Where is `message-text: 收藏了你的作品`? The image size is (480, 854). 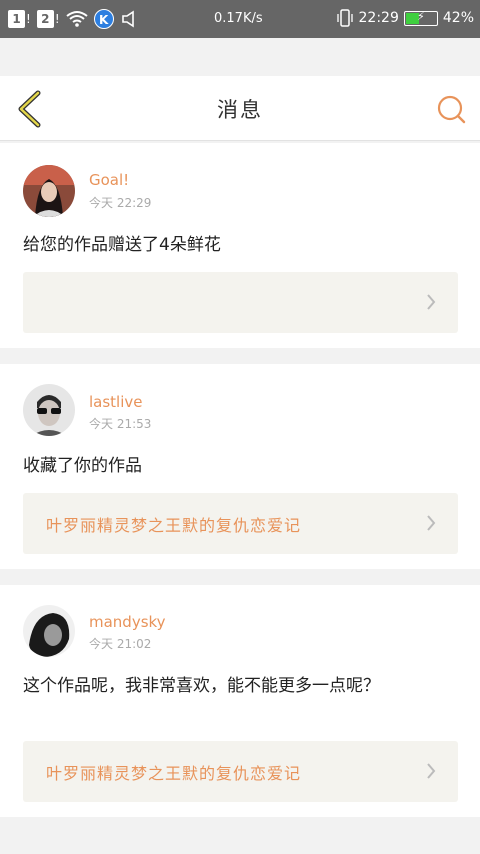
message-text: 收藏了你的作品 is located at coordinates (82, 466).